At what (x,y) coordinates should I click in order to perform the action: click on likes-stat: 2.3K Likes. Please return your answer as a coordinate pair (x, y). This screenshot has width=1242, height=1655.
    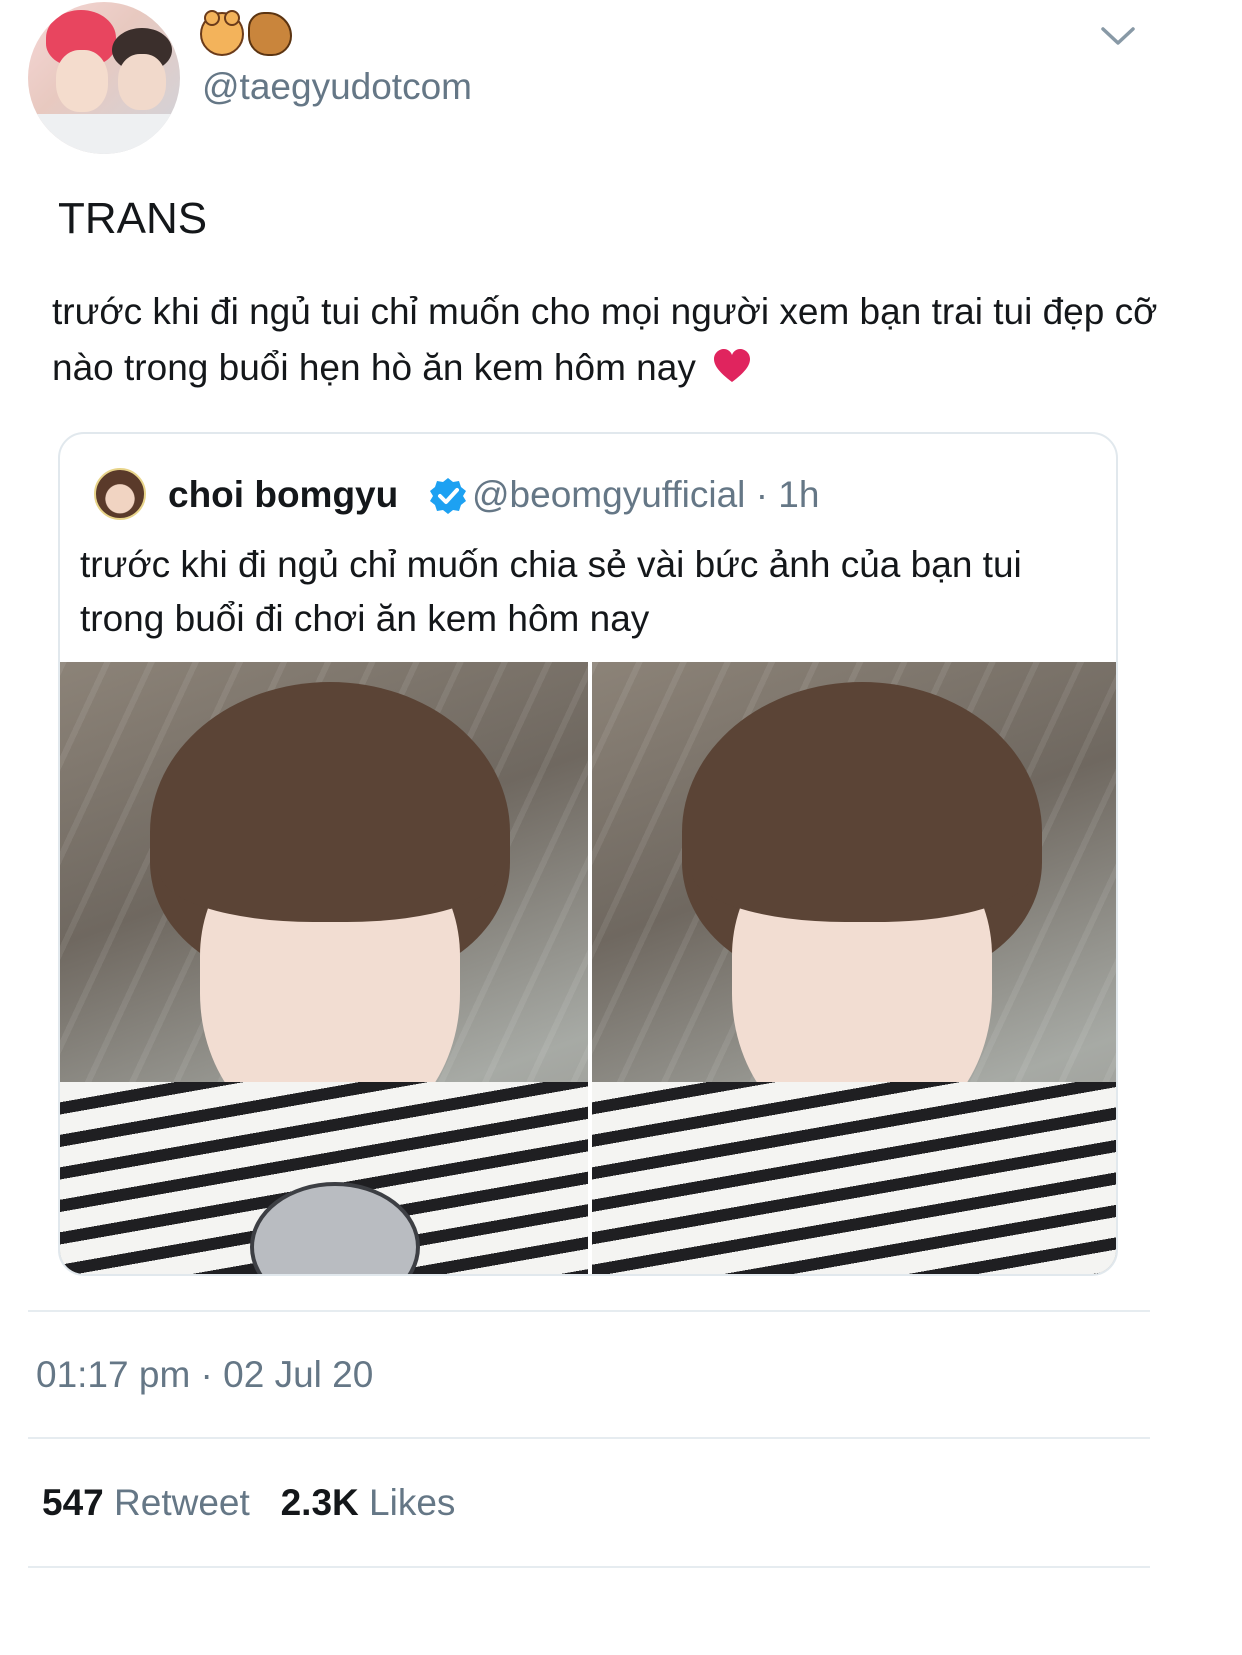
    Looking at the image, I should click on (368, 1502).